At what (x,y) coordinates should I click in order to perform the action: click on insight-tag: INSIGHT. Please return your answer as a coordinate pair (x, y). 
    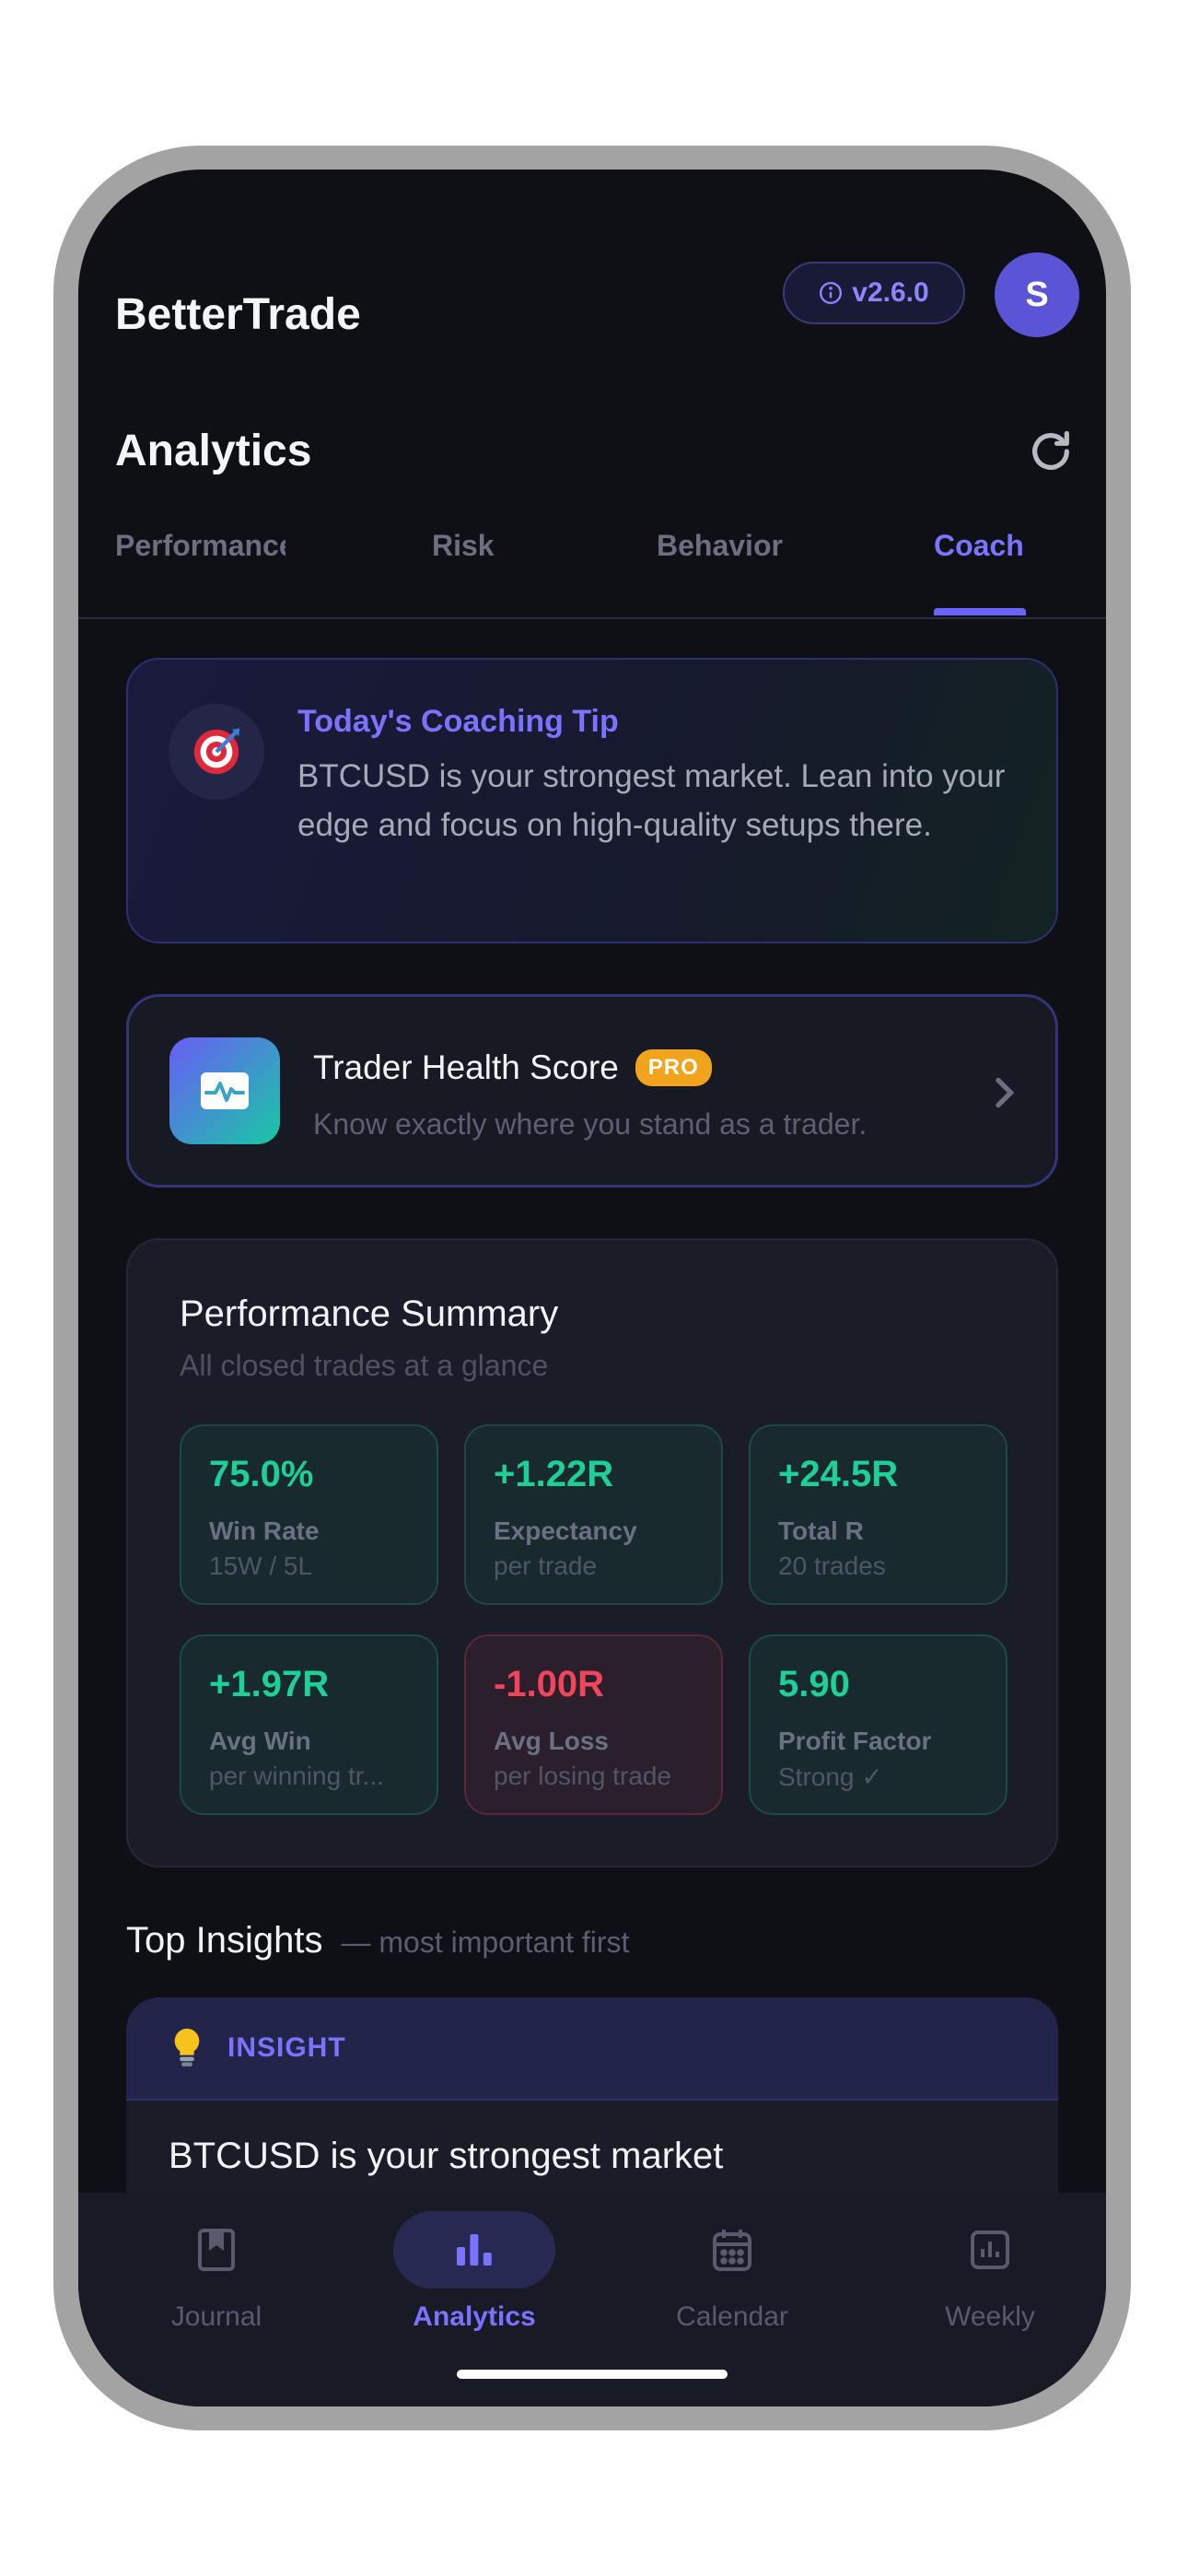
    Looking at the image, I should click on (286, 2047).